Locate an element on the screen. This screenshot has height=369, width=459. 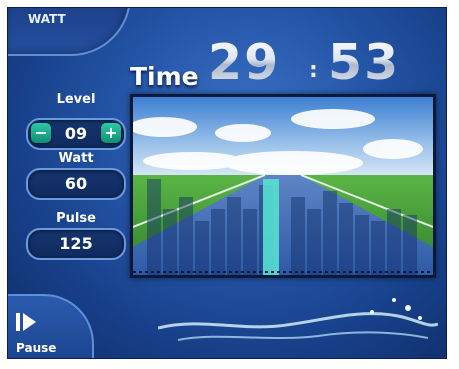
level-decrease-button: − is located at coordinates (41, 133).